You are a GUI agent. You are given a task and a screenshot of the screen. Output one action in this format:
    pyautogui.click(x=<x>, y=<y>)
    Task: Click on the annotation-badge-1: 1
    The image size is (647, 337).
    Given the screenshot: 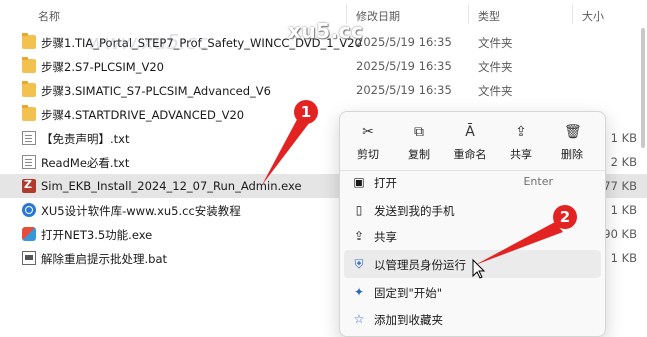 What is the action you would take?
    pyautogui.click(x=306, y=112)
    